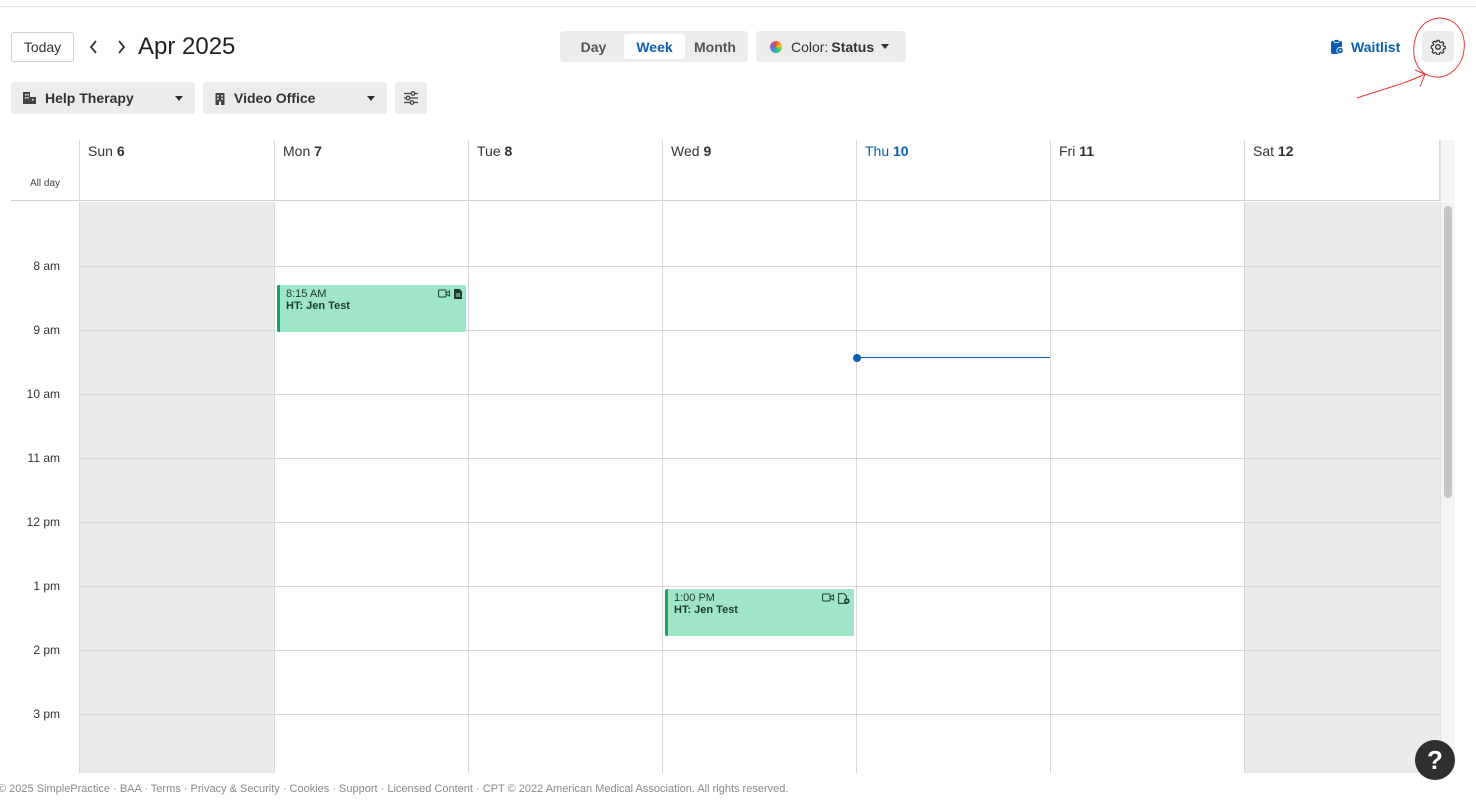  I want to click on today-button: Today, so click(42, 47).